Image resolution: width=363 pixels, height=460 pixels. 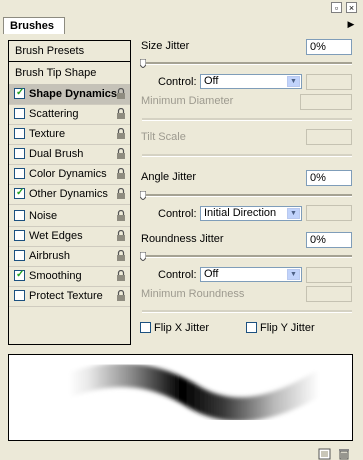 I want to click on trash-icon, so click(x=344, y=454).